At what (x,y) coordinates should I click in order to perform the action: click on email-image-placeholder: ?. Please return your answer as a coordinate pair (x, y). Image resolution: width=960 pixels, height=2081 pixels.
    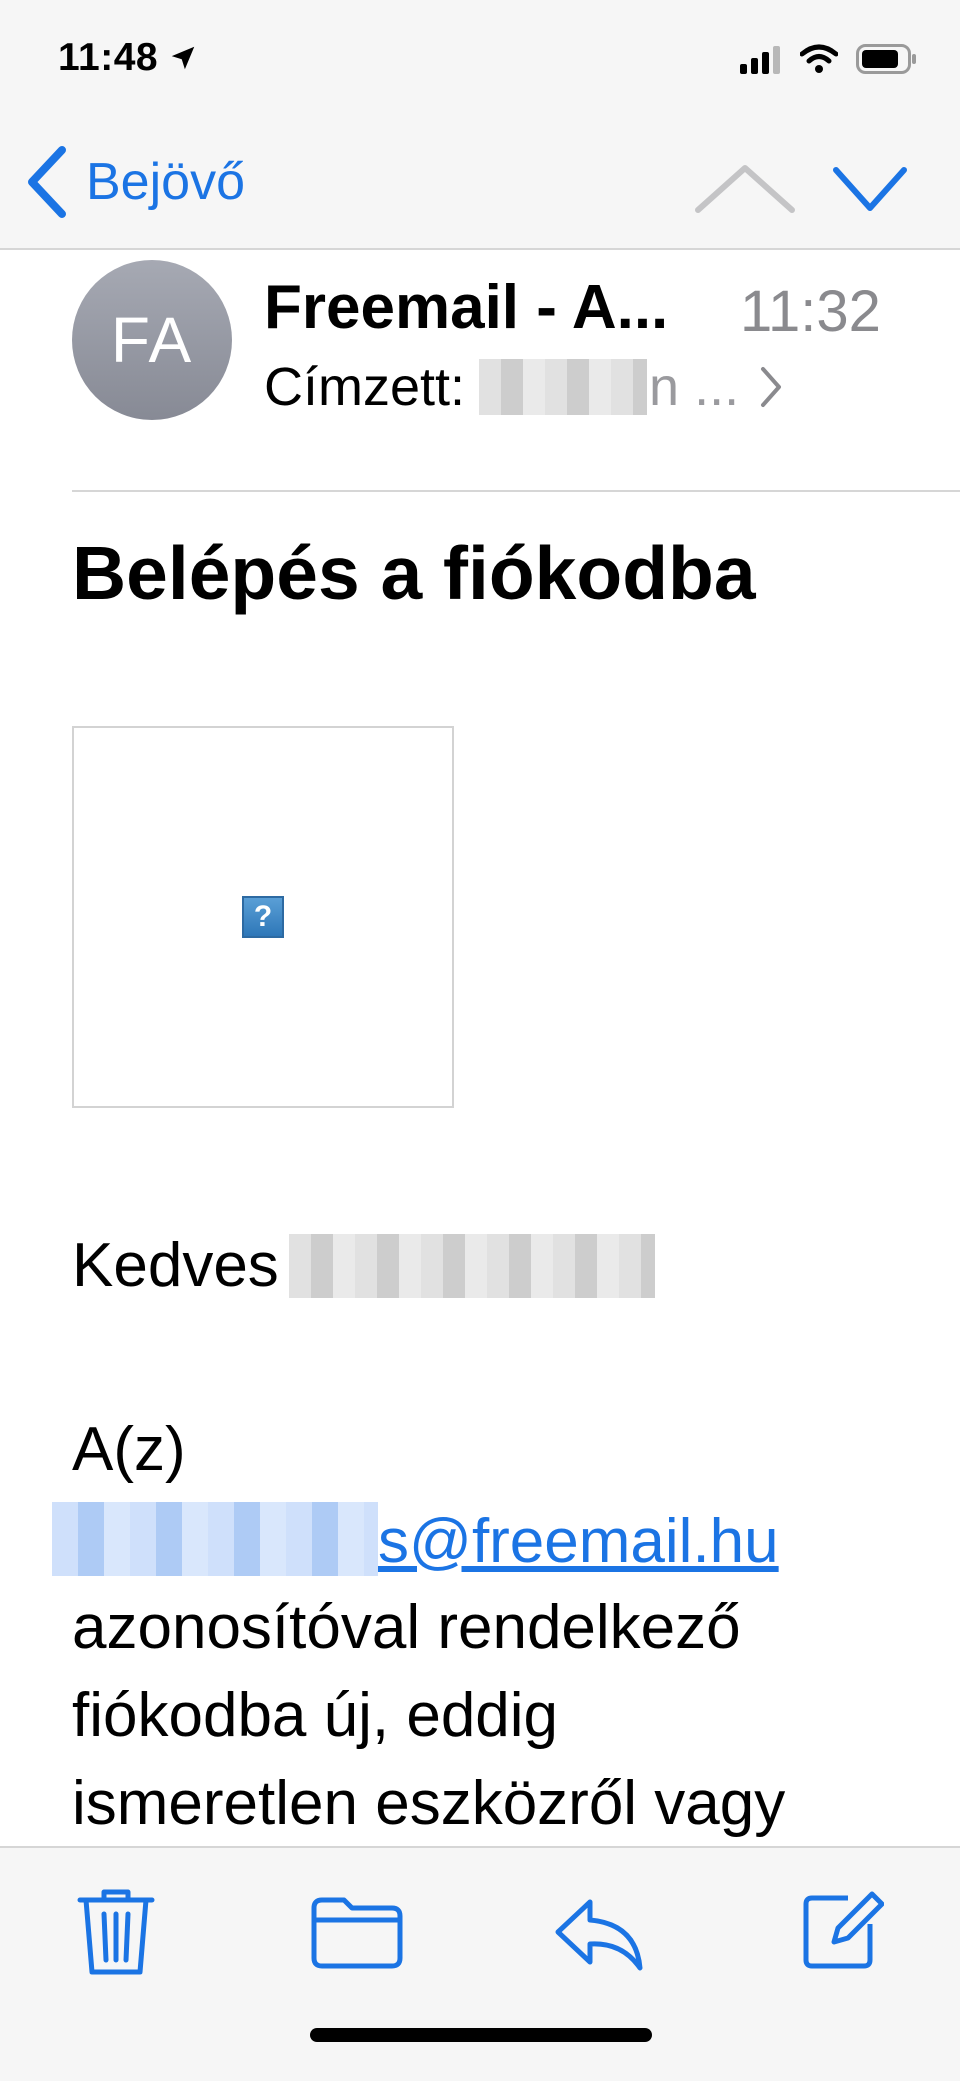
    Looking at the image, I should click on (263, 917).